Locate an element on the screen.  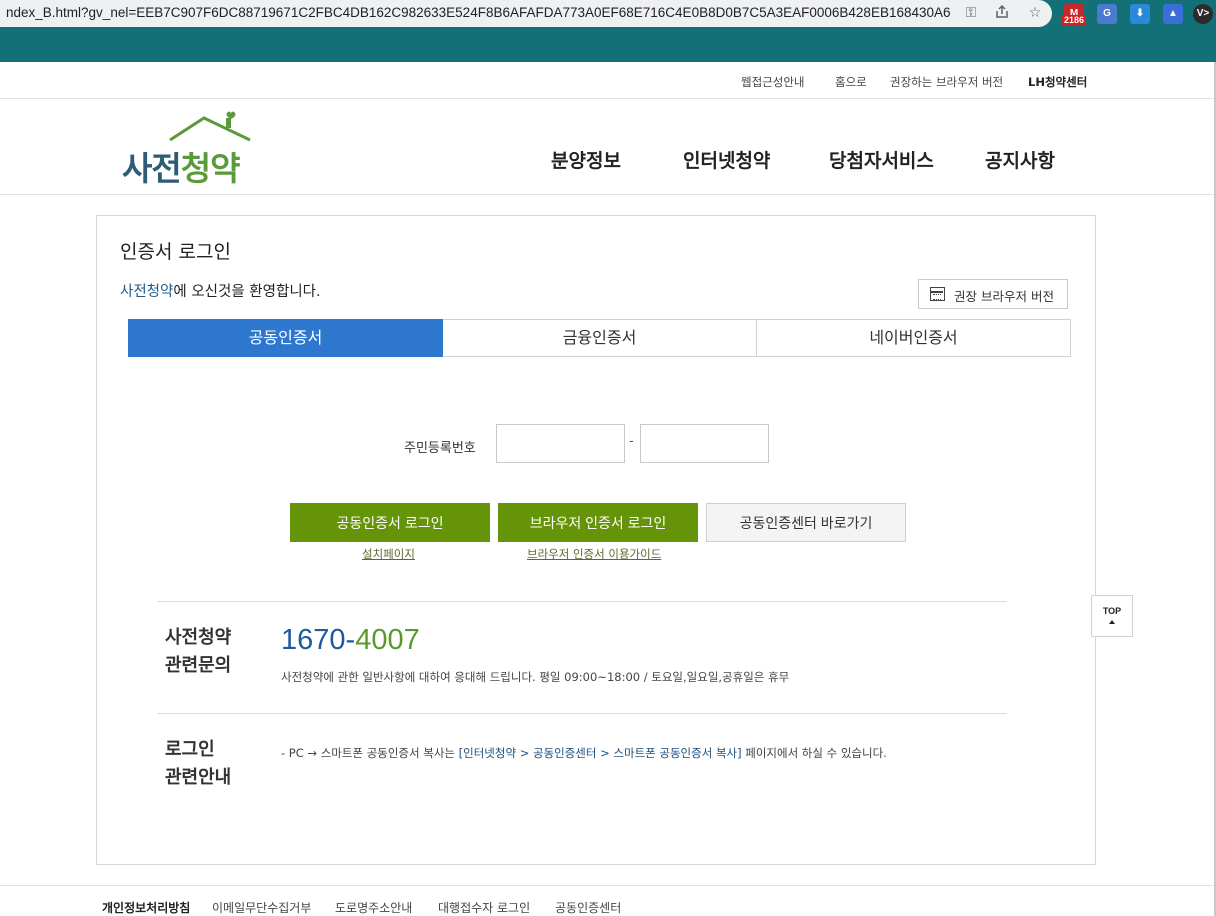
browser-cert-guide-link: 브라우저 인증서 이용가이드 is located at coordinates (594, 554).